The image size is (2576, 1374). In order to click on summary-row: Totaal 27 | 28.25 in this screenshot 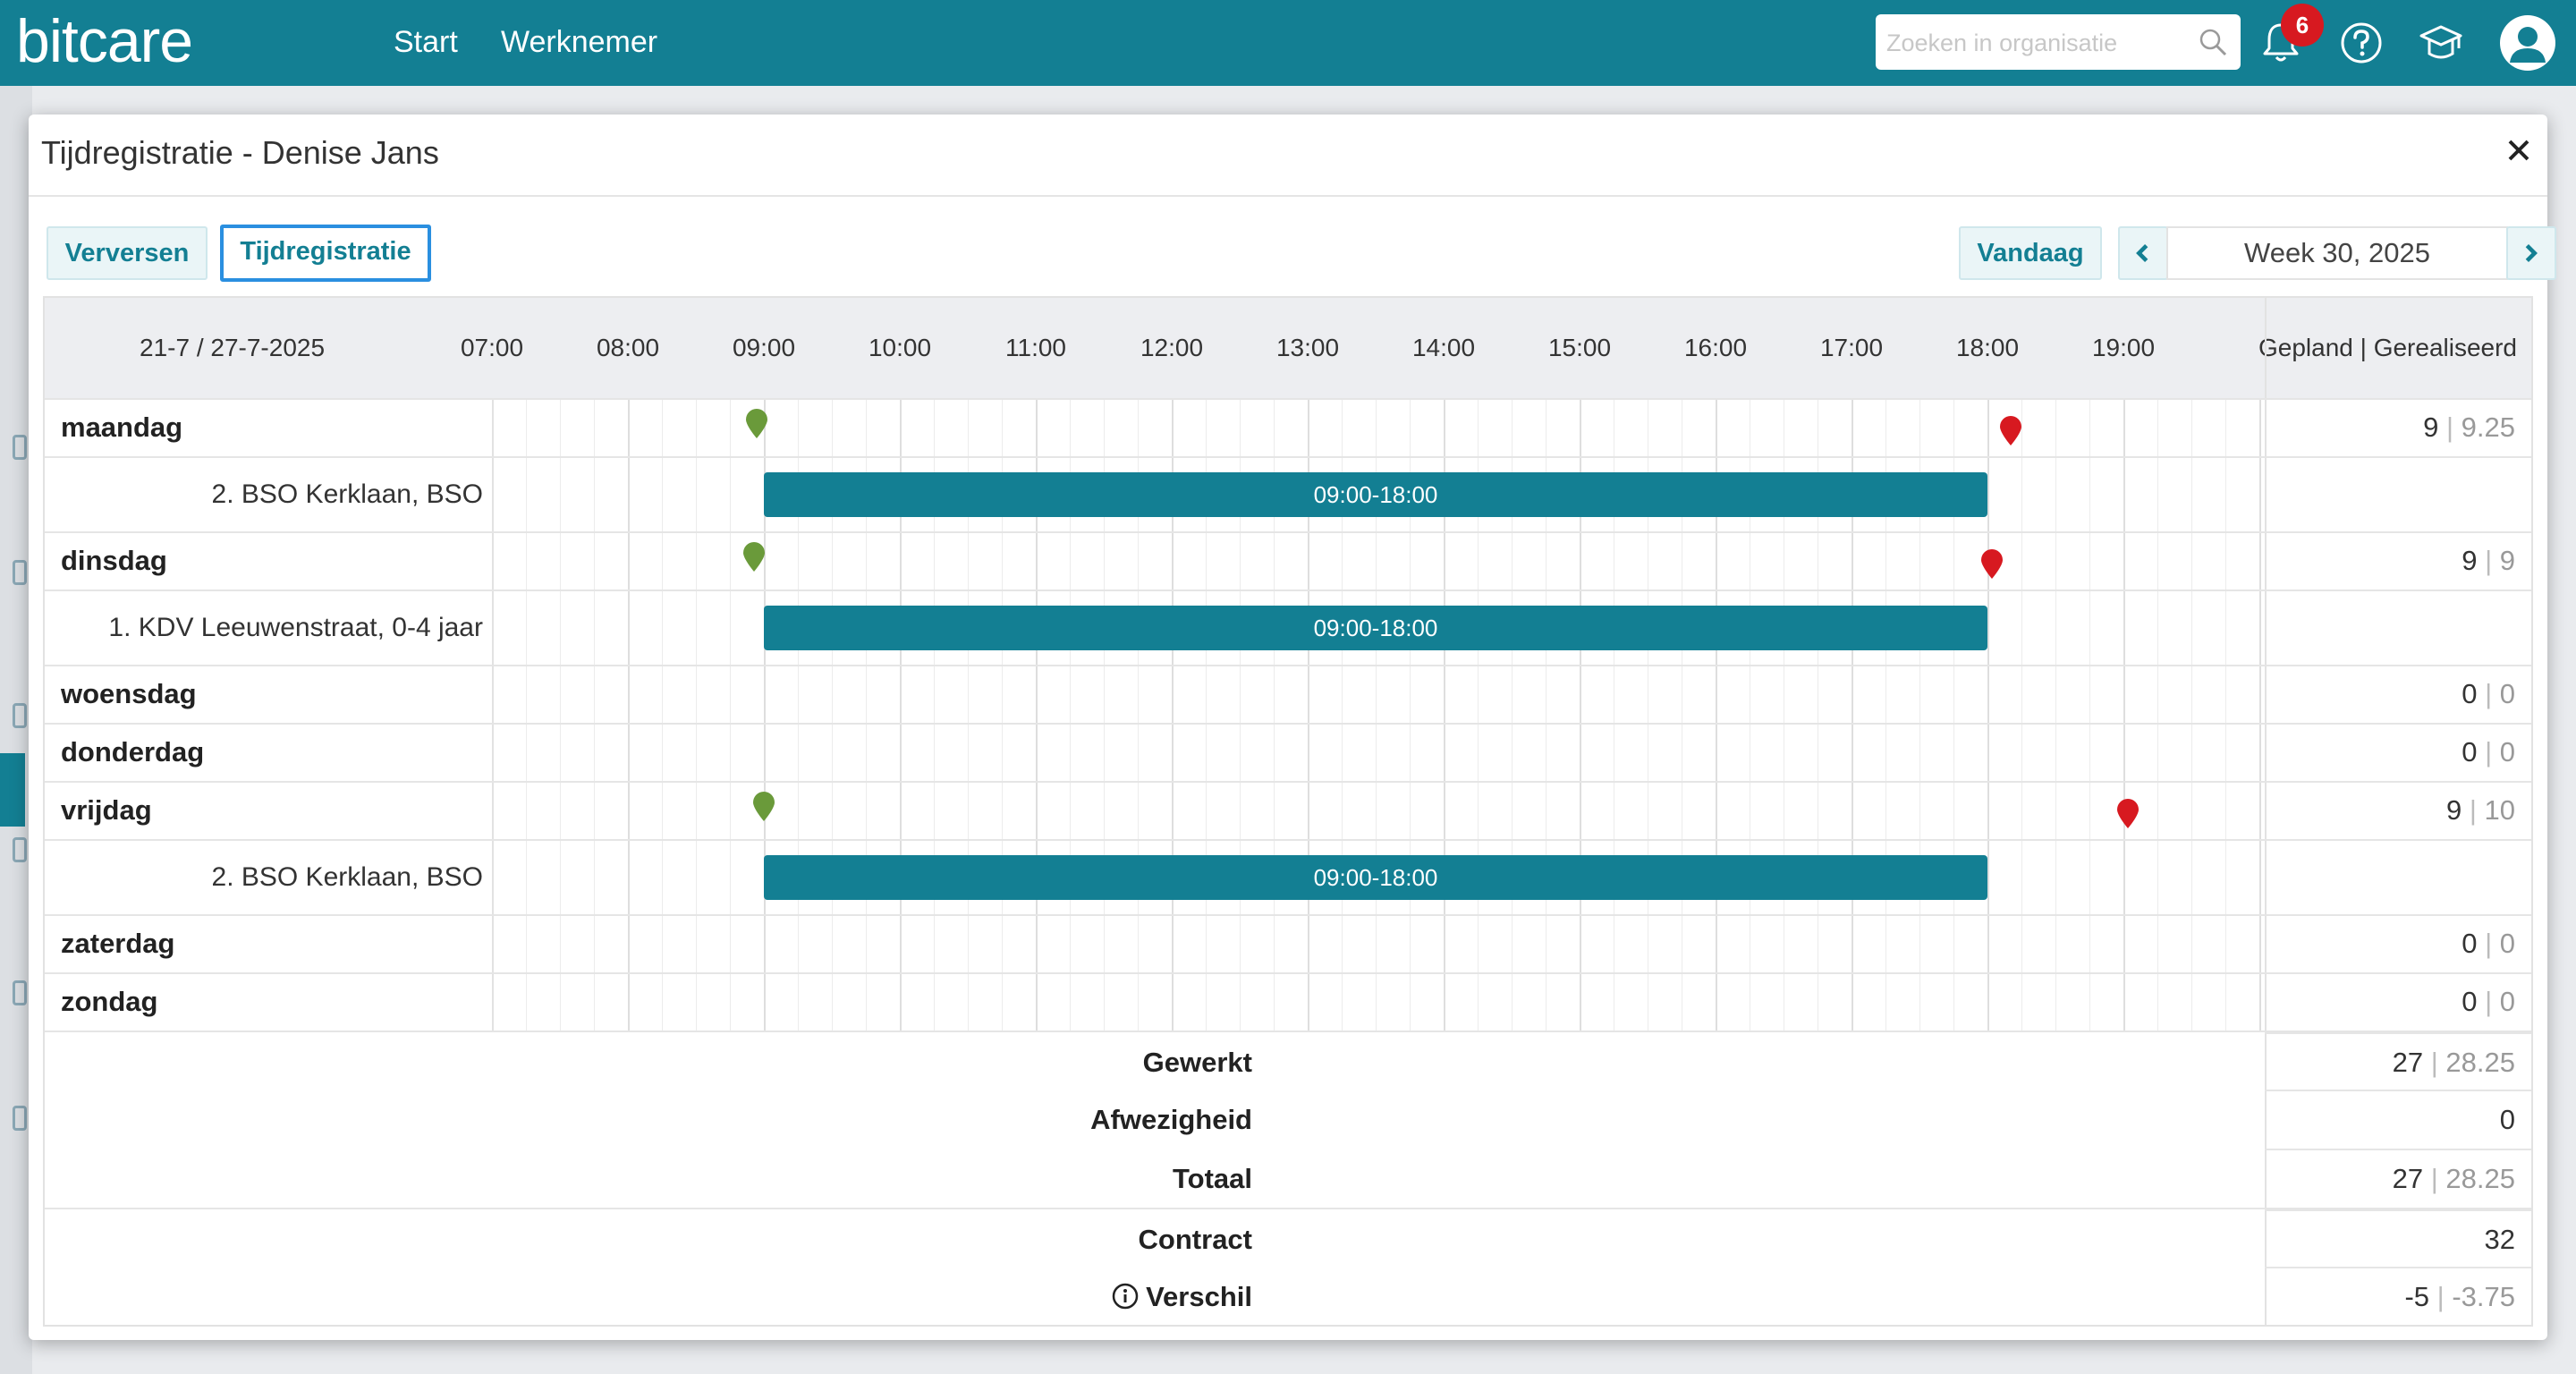, I will do `click(1288, 1178)`.